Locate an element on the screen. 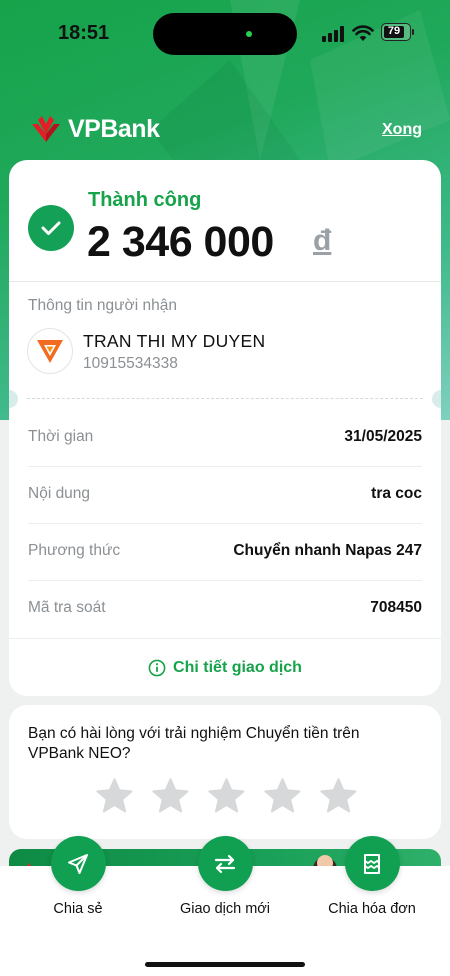  split-bill-action: Chia hóa đơn is located at coordinates (372, 876).